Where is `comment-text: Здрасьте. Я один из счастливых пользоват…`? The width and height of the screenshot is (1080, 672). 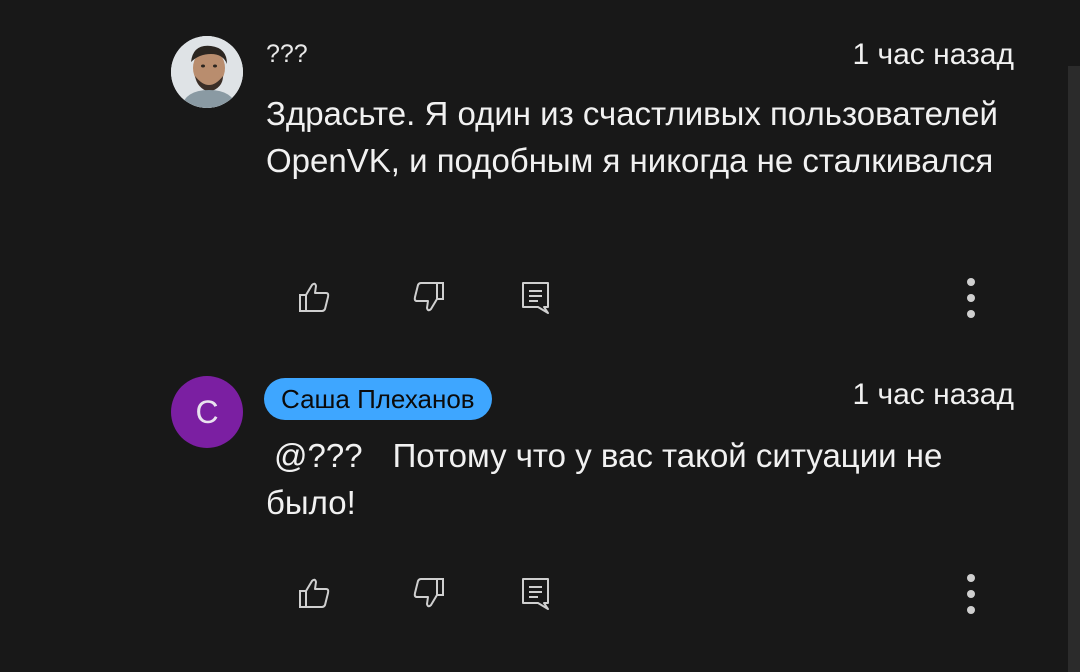 comment-text: Здрасьте. Я один из счастливых пользоват… is located at coordinates (632, 137).